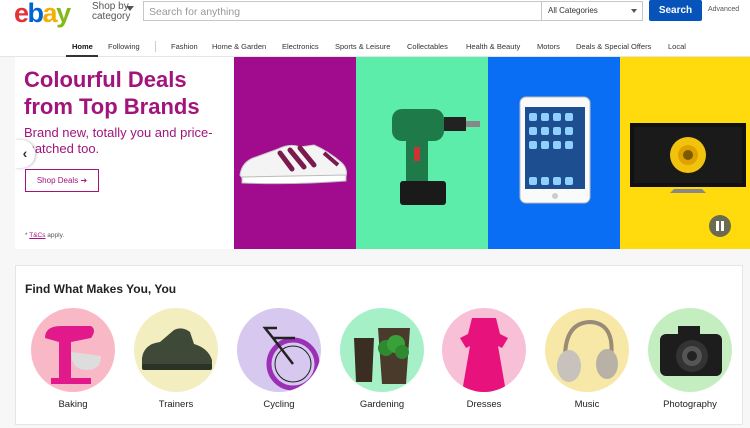 The height and width of the screenshot is (428, 750). What do you see at coordinates (339, 11) in the screenshot?
I see `search-input` at bounding box center [339, 11].